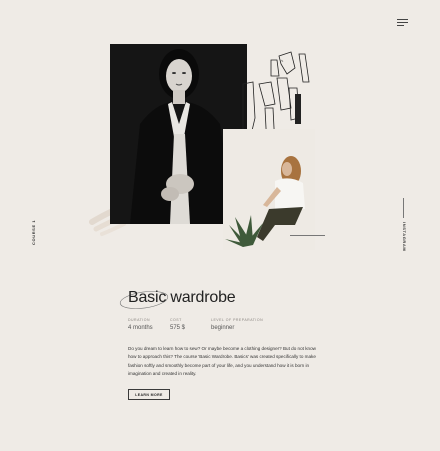 The height and width of the screenshot is (451, 440). Describe the element at coordinates (402, 23) in the screenshot. I see `hamburger-menu-icon` at that location.